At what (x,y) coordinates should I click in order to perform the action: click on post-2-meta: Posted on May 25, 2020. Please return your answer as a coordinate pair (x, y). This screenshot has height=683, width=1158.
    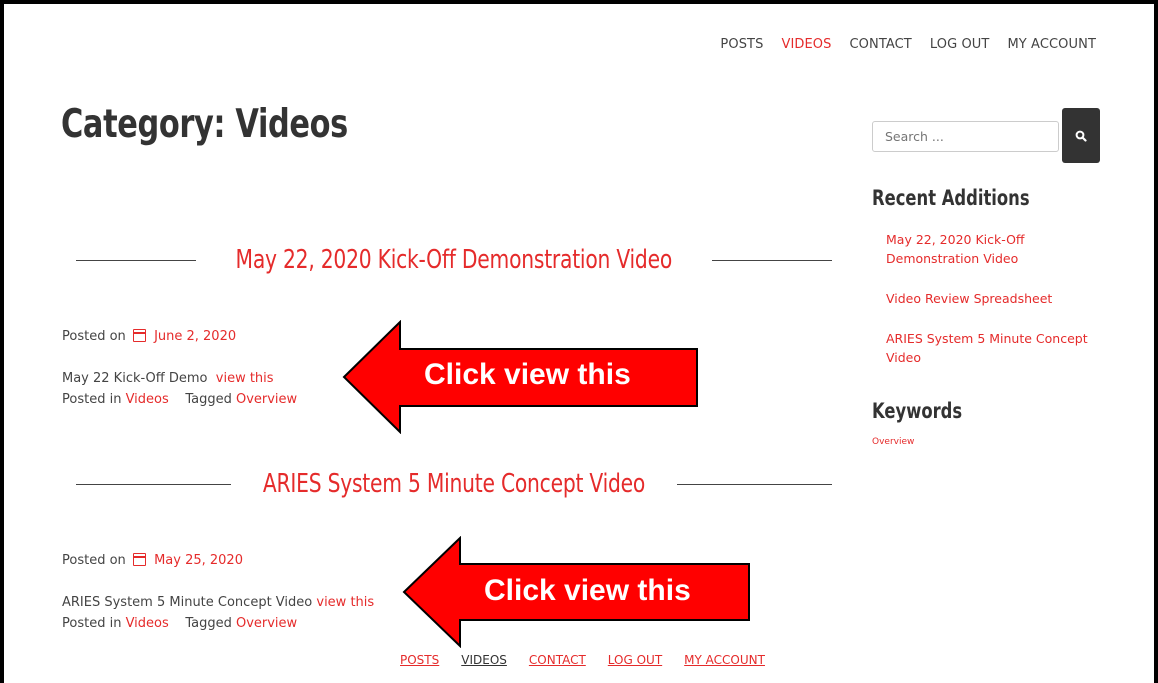
    Looking at the image, I should click on (152, 560).